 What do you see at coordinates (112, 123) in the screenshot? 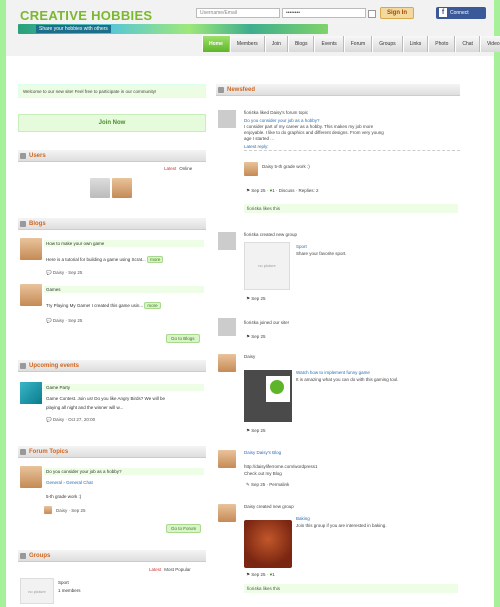
I see `join-now-button: Join Now` at bounding box center [112, 123].